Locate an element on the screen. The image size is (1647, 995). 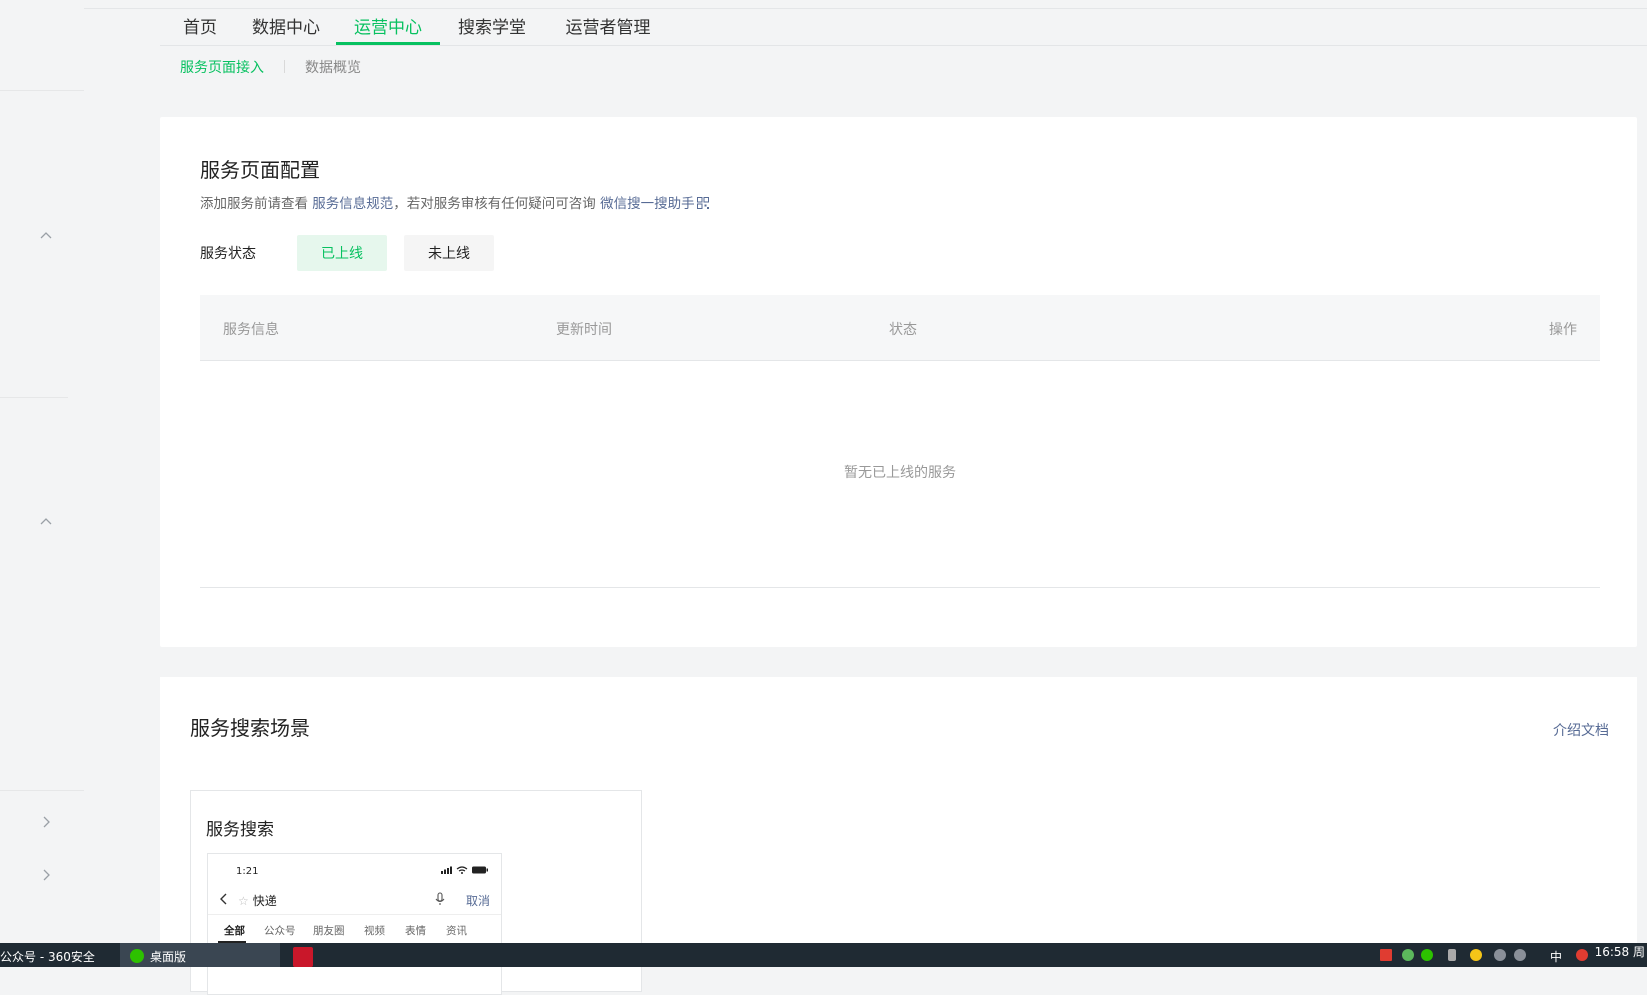
subnav-data-overview: 数据概览 is located at coordinates (333, 67).